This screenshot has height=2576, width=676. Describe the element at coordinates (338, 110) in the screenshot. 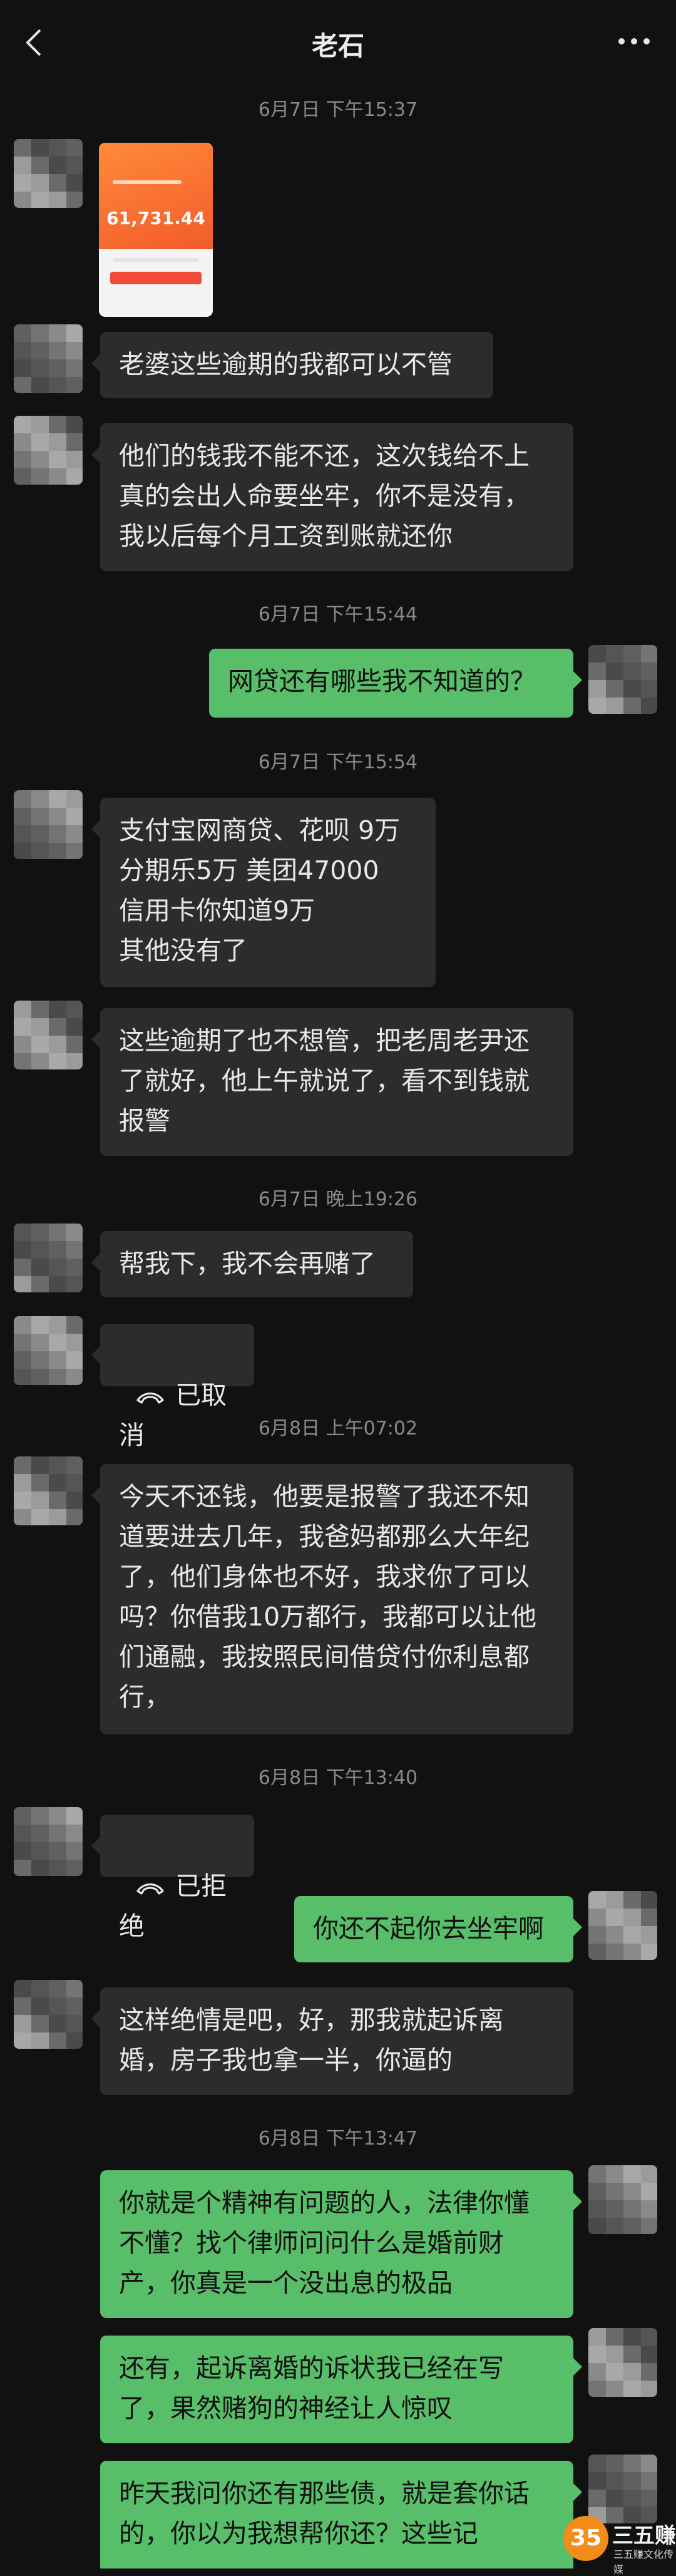

I see `timestamp: 6月7日 下午15:37` at that location.